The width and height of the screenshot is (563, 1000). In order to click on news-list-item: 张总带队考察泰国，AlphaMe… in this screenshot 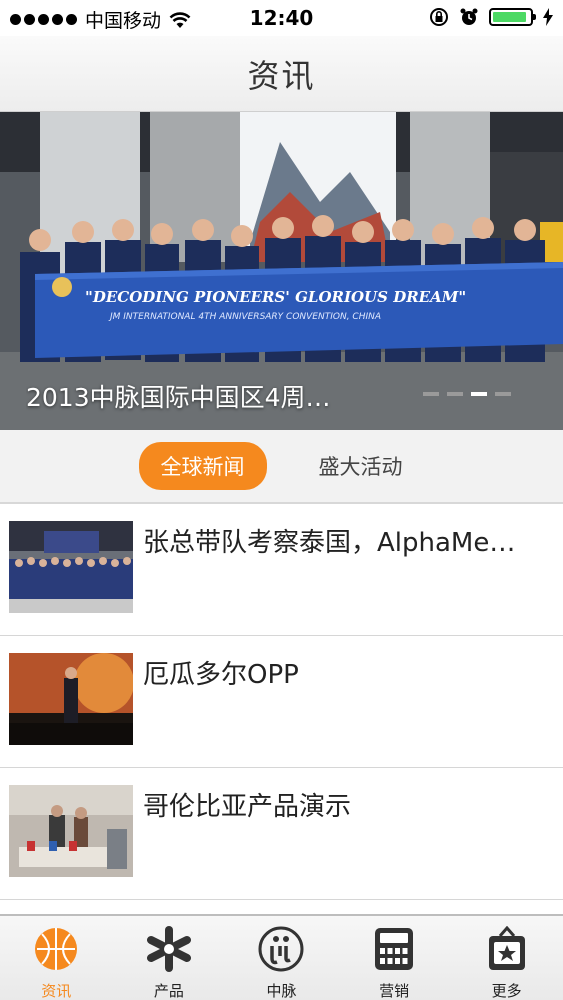, I will do `click(281, 570)`.